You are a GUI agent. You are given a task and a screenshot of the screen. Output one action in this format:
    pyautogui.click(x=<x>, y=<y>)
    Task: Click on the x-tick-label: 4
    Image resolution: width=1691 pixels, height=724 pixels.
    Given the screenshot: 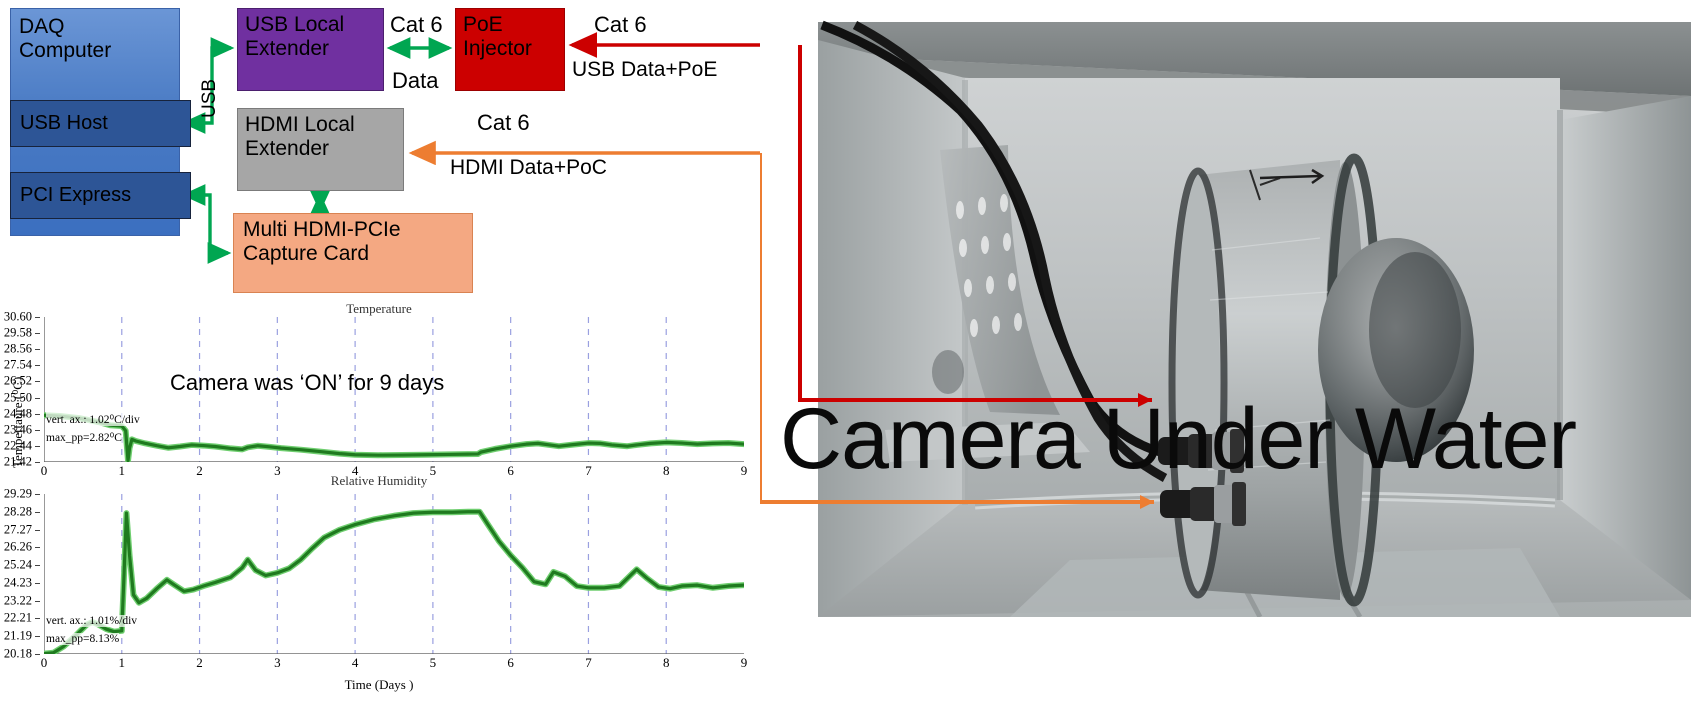 What is the action you would take?
    pyautogui.click(x=355, y=662)
    